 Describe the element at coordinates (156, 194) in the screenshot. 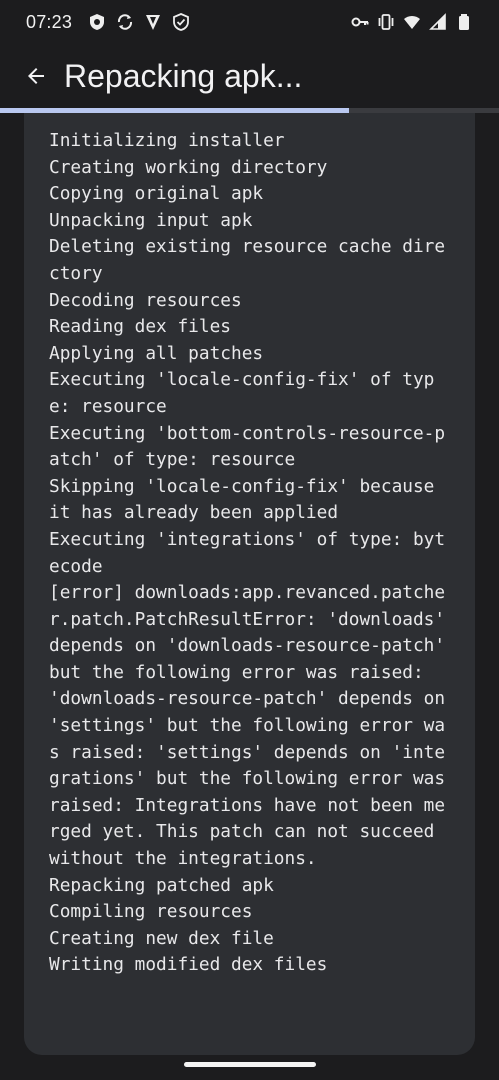

I see `log-line: Copying original apk` at that location.